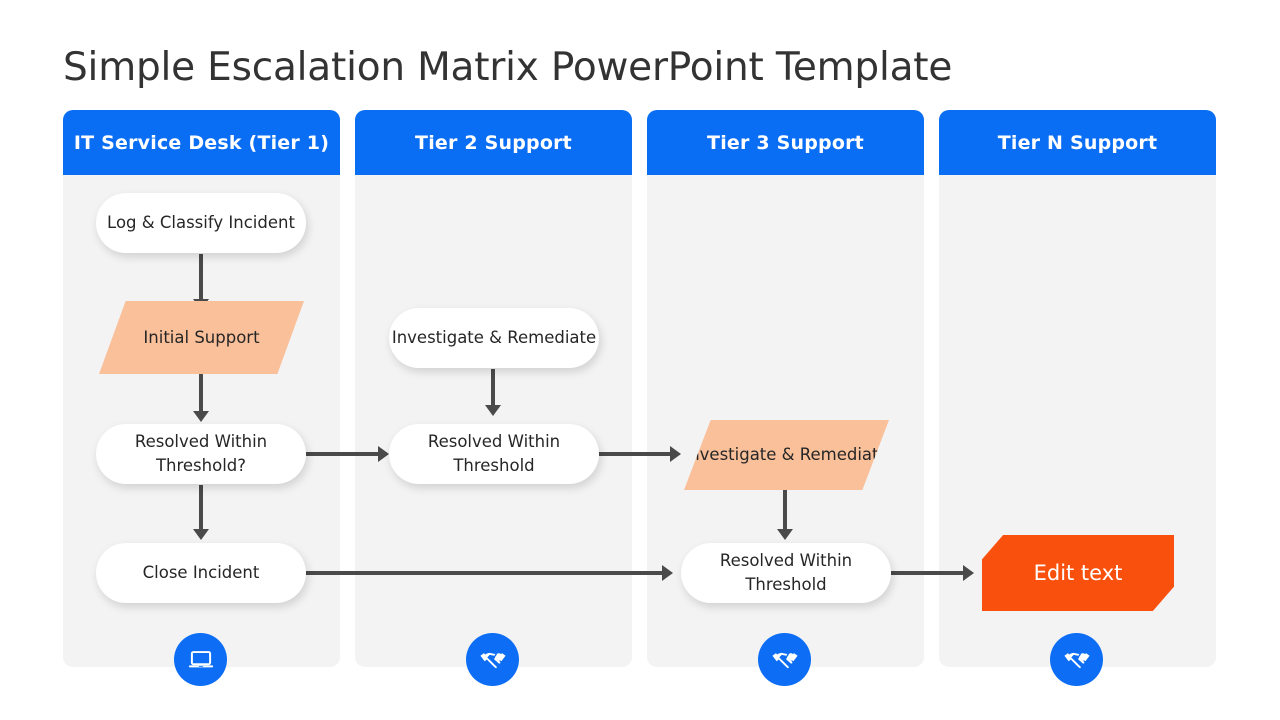 This screenshot has height=720, width=1280. Describe the element at coordinates (201, 277) in the screenshot. I see `arrow-log-to-initial-support` at that location.